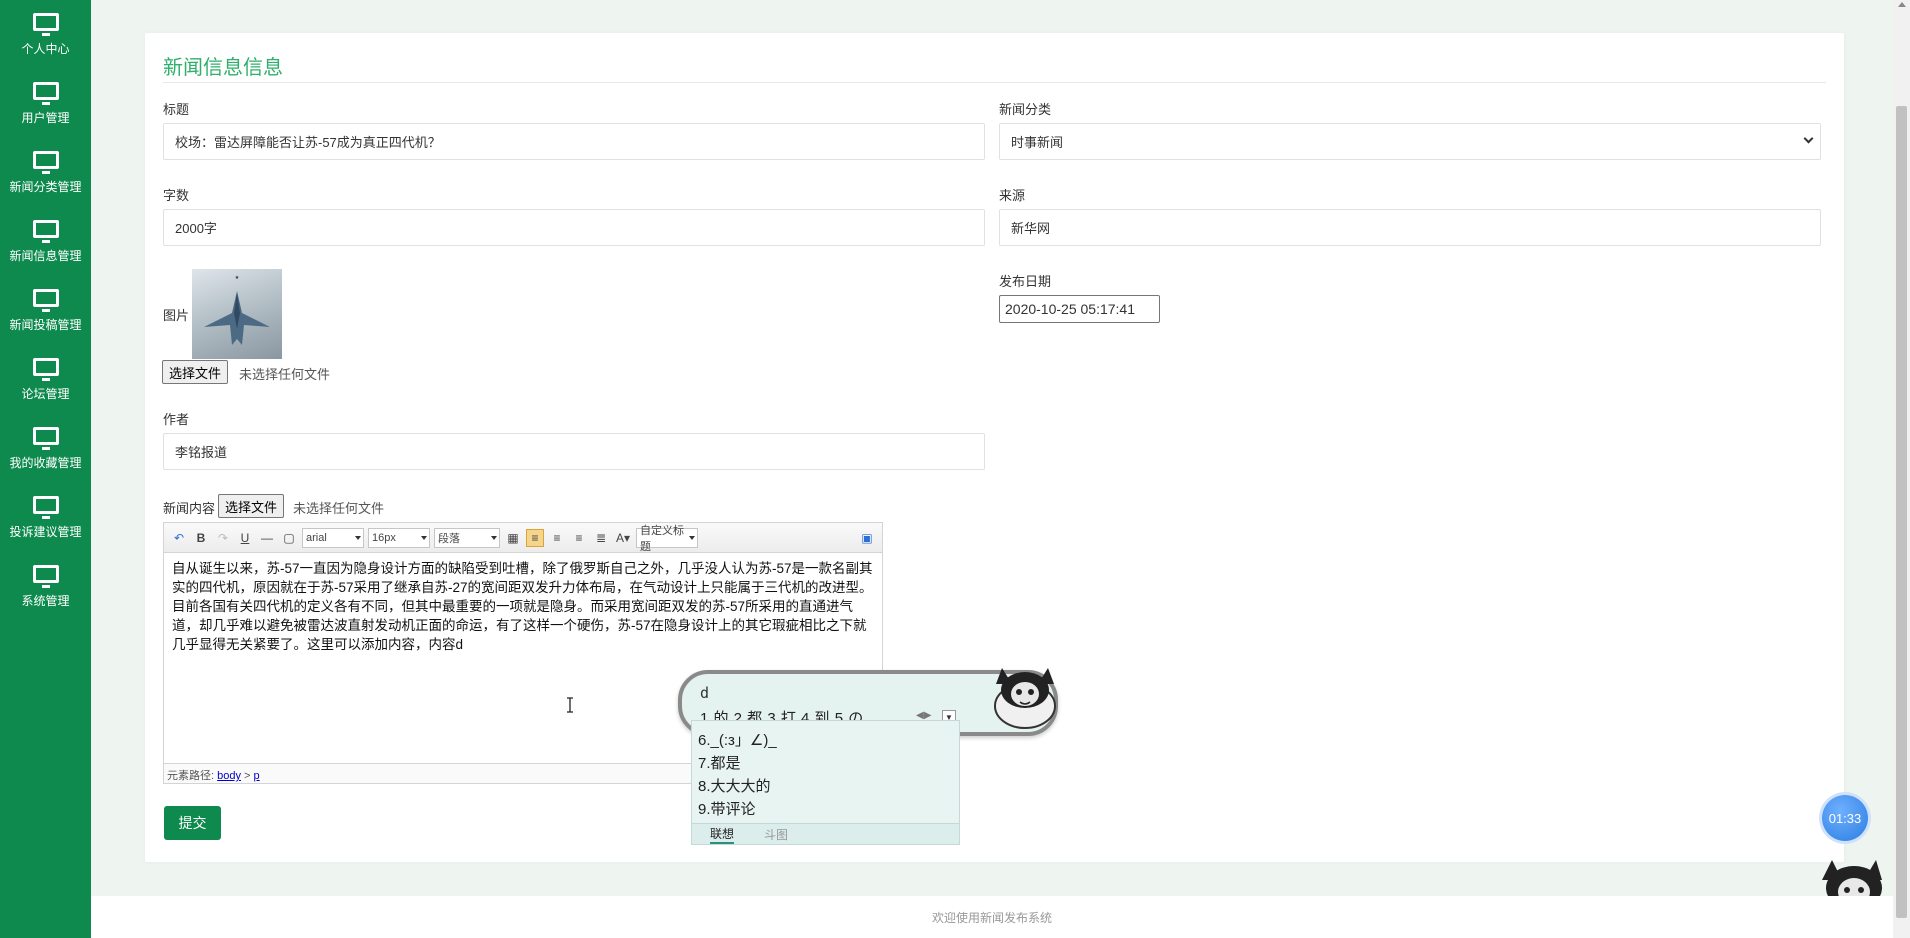  What do you see at coordinates (1025, 281) in the screenshot?
I see `date-label: 发布日期` at bounding box center [1025, 281].